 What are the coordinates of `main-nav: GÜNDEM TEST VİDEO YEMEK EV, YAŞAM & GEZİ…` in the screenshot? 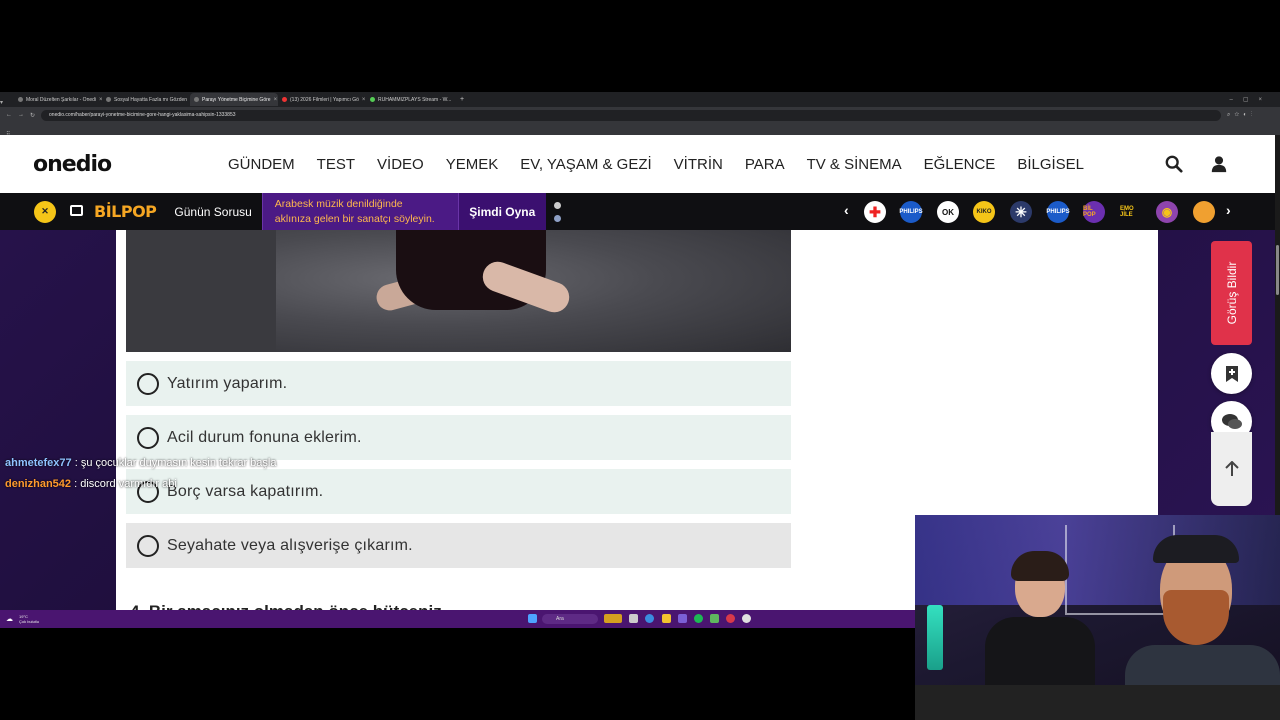 It's located at (656, 164).